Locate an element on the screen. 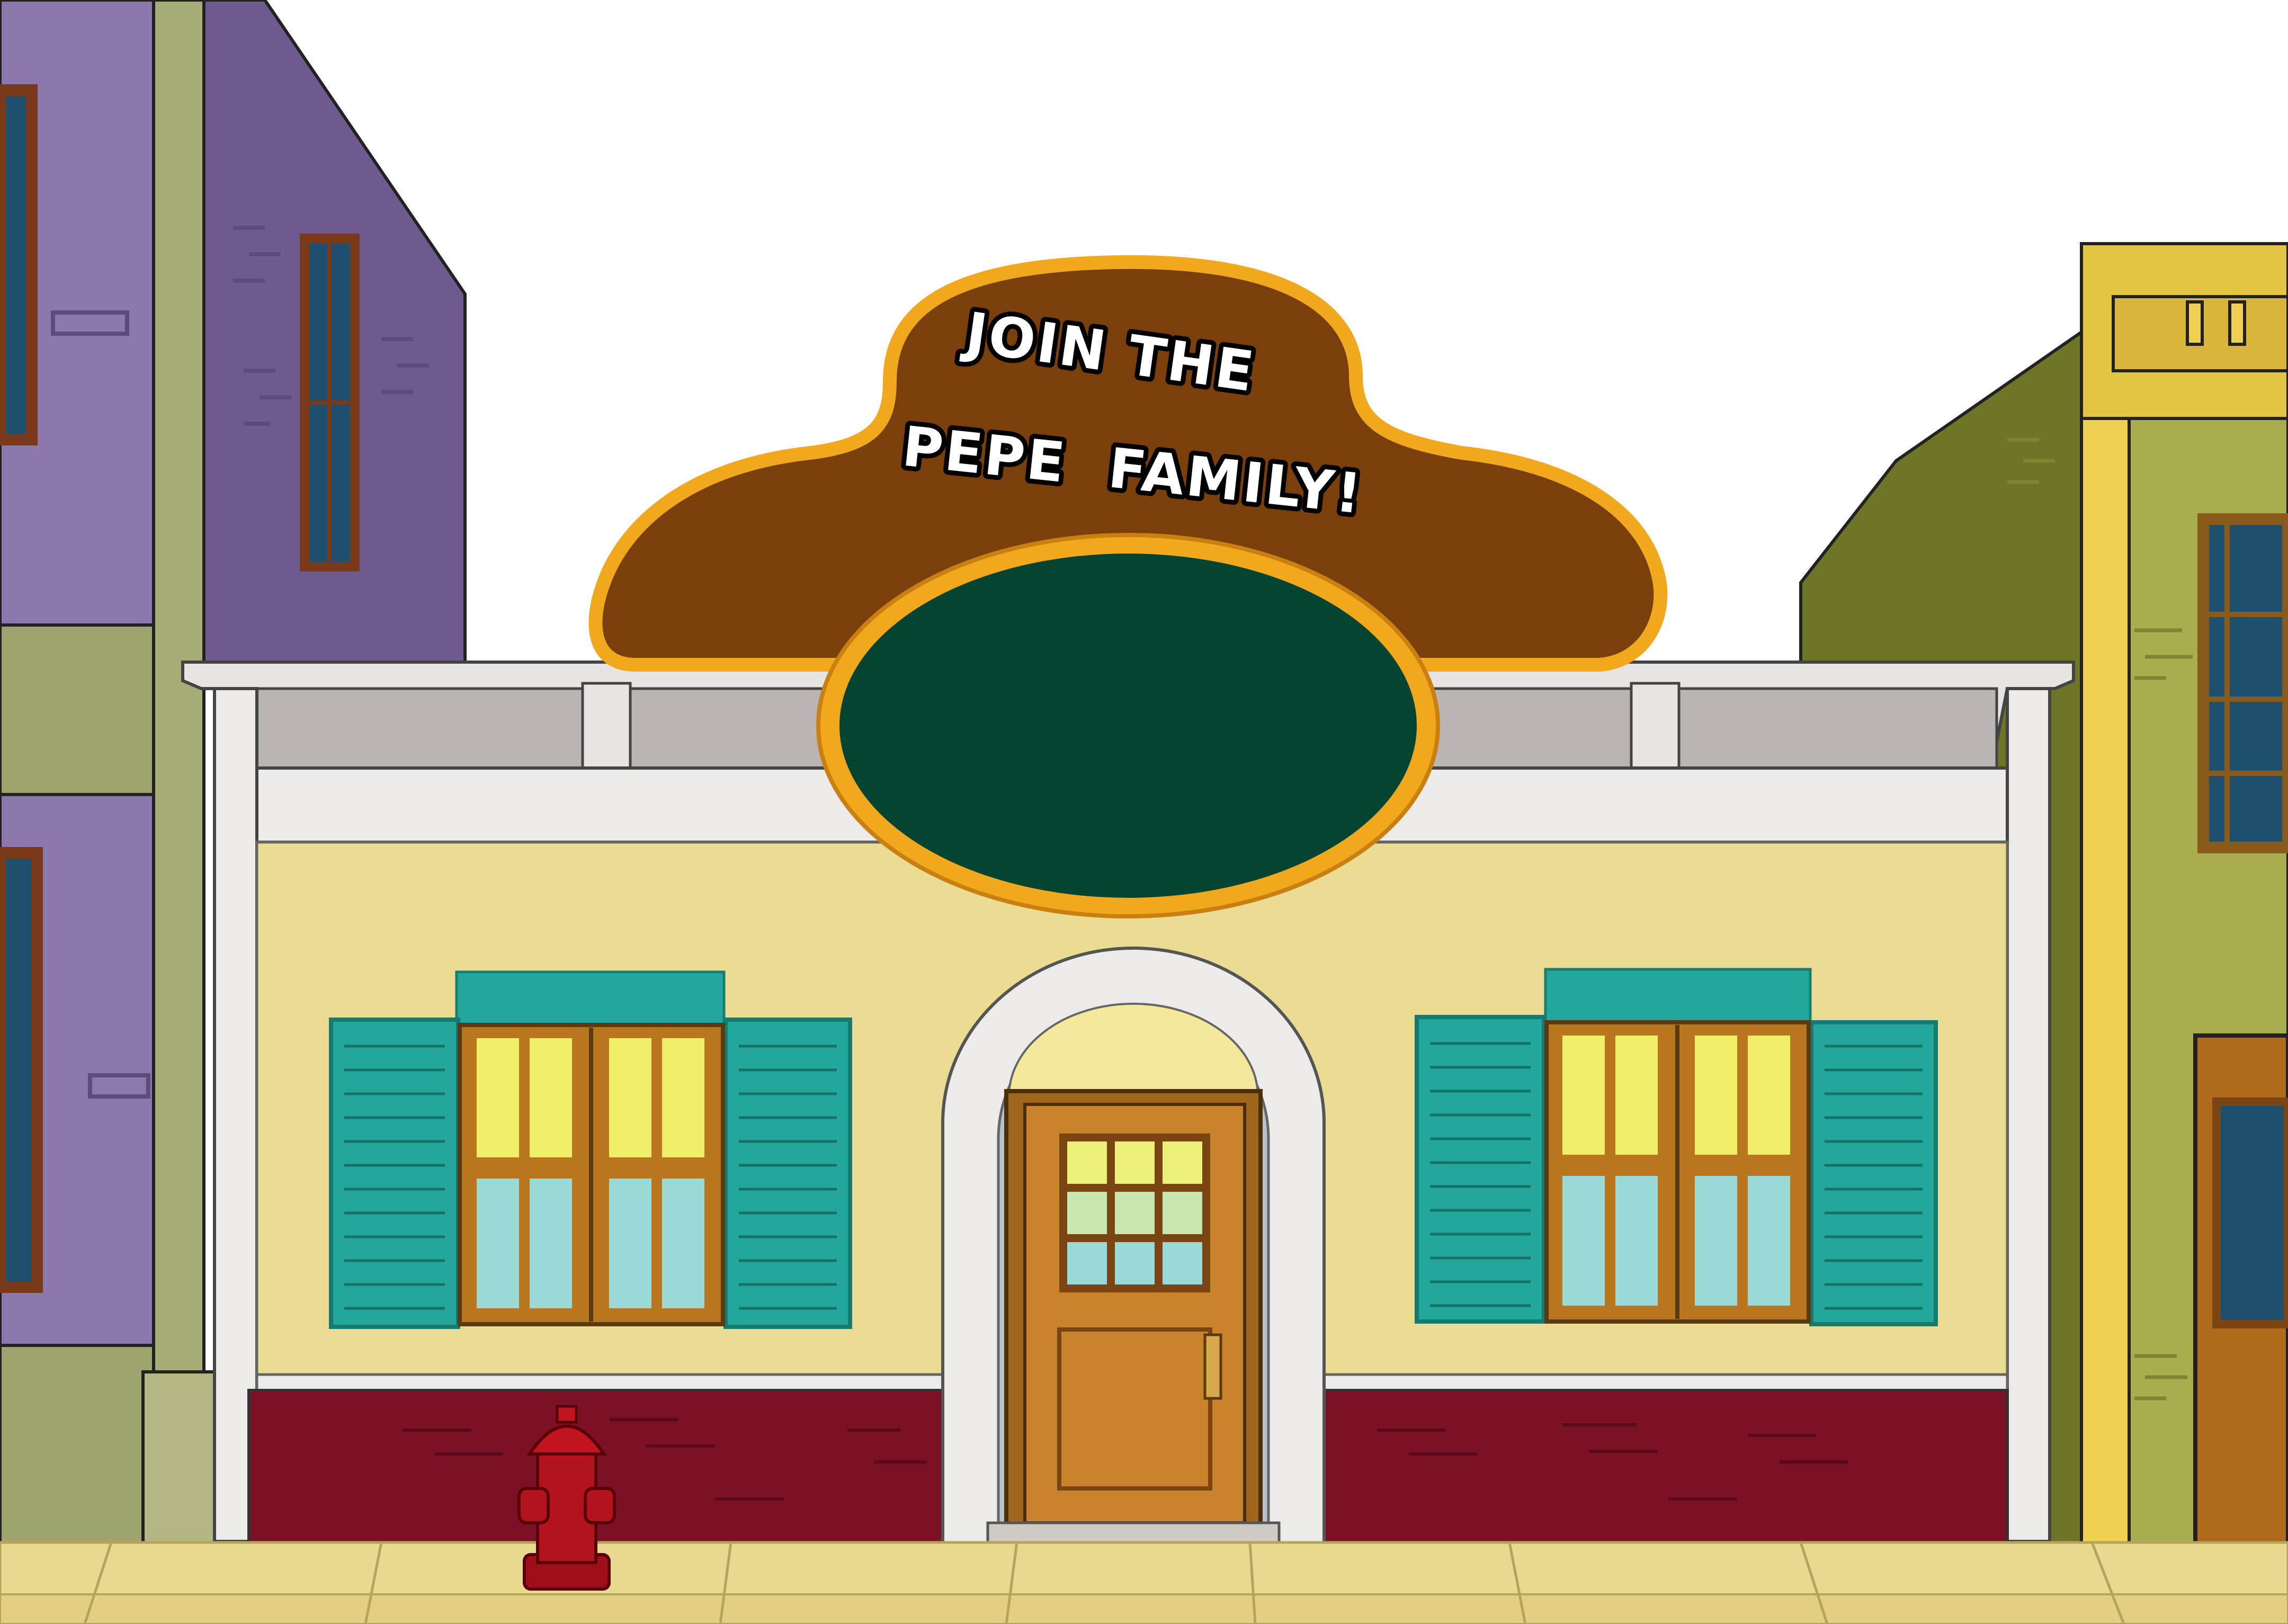  right-shutter-inner is located at coordinates (1481, 1169).